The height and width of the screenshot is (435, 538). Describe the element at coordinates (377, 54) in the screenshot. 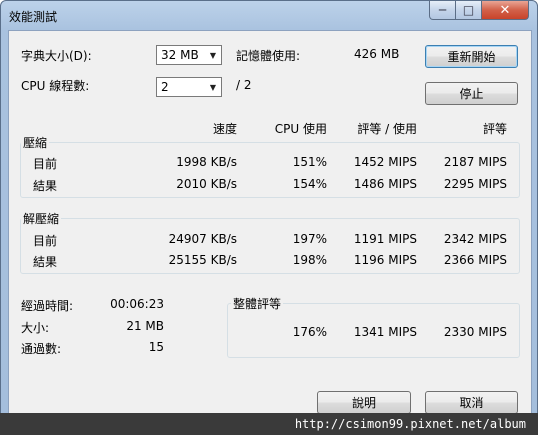

I see `memory-usage-value: 426 MB` at that location.